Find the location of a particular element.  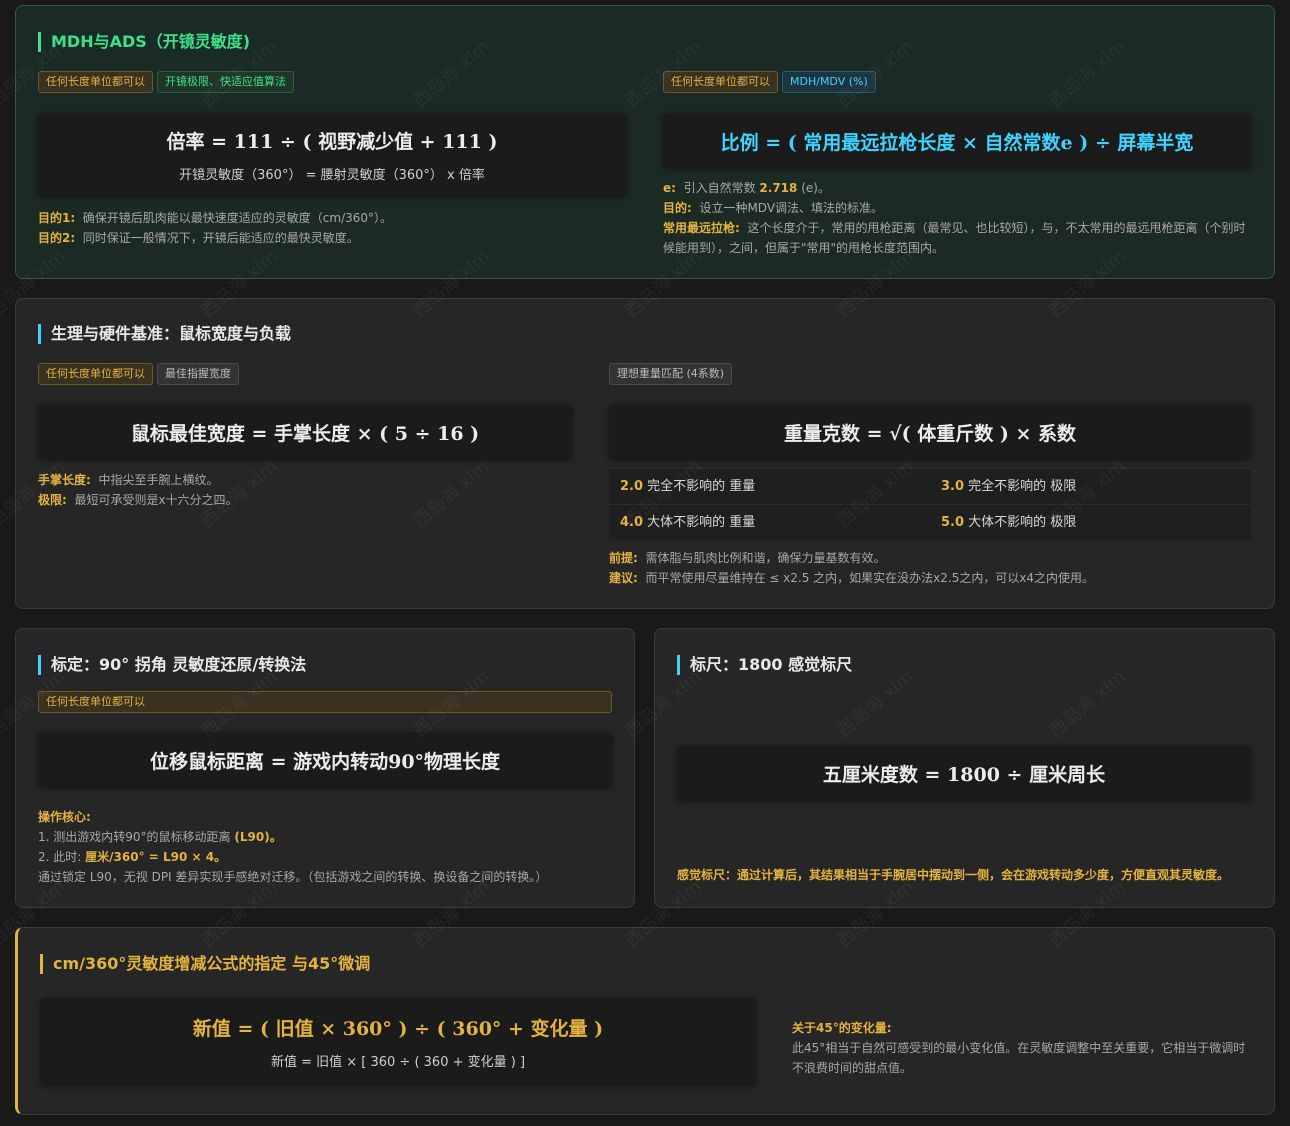

tag-group-left: 任何长度单位都可以 最佳指握宽度 is located at coordinates (138, 374).